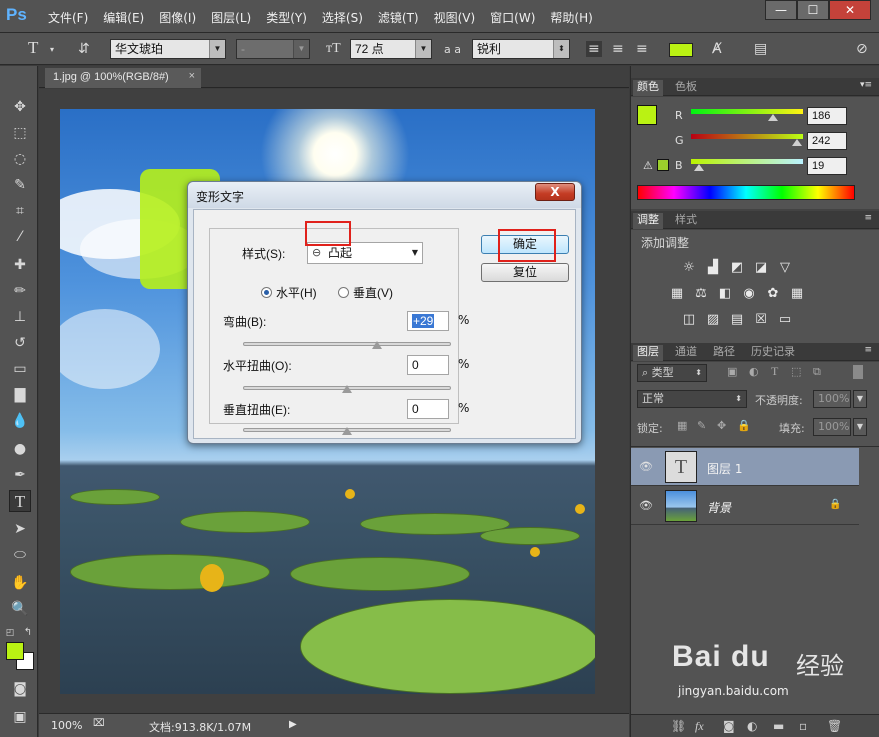  Describe the element at coordinates (721, 425) in the screenshot. I see `lock-position-icon: ✥` at that location.